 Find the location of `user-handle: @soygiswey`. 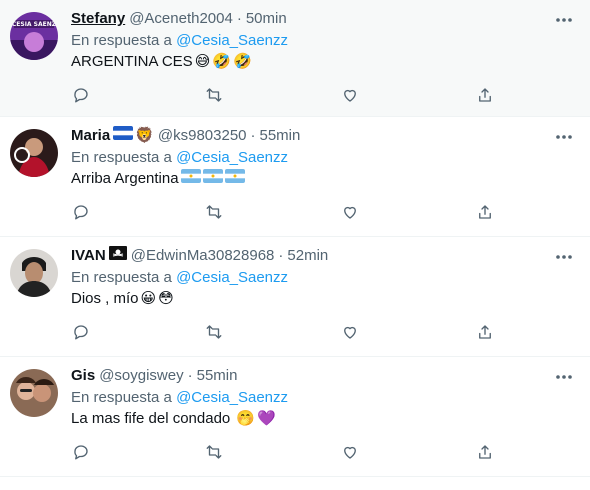

user-handle: @soygiswey is located at coordinates (141, 376).